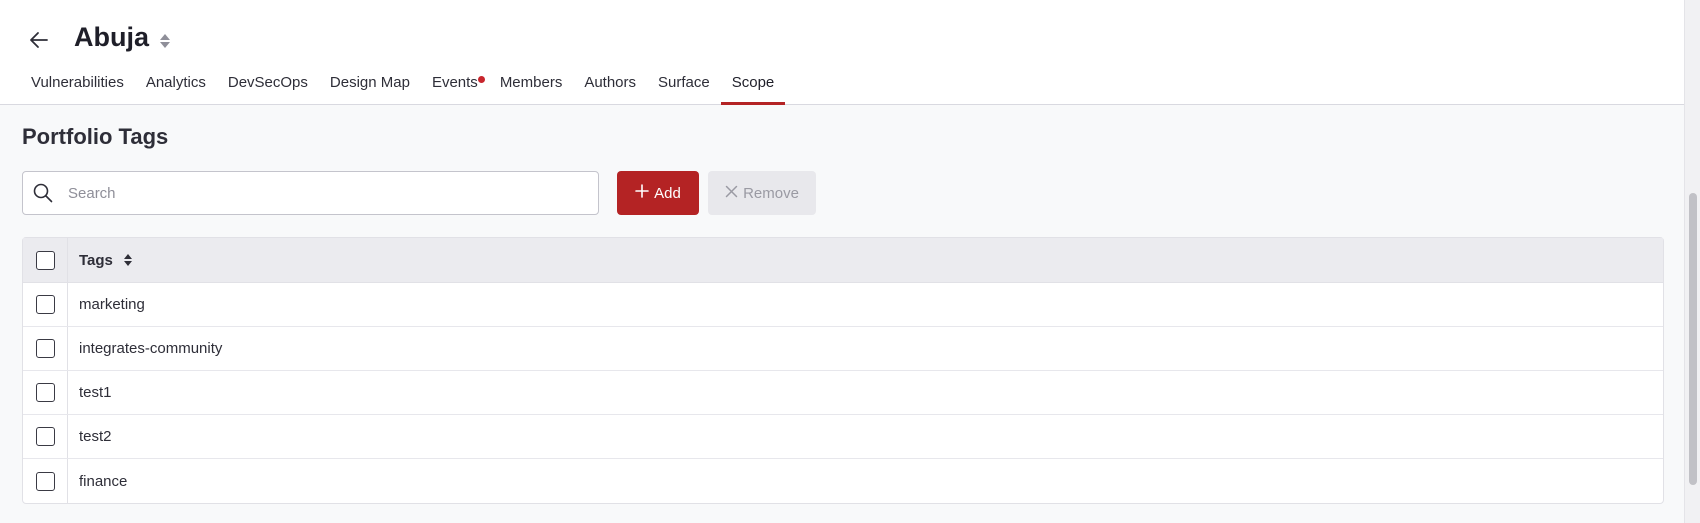  I want to click on tab-events: Events, so click(455, 84).